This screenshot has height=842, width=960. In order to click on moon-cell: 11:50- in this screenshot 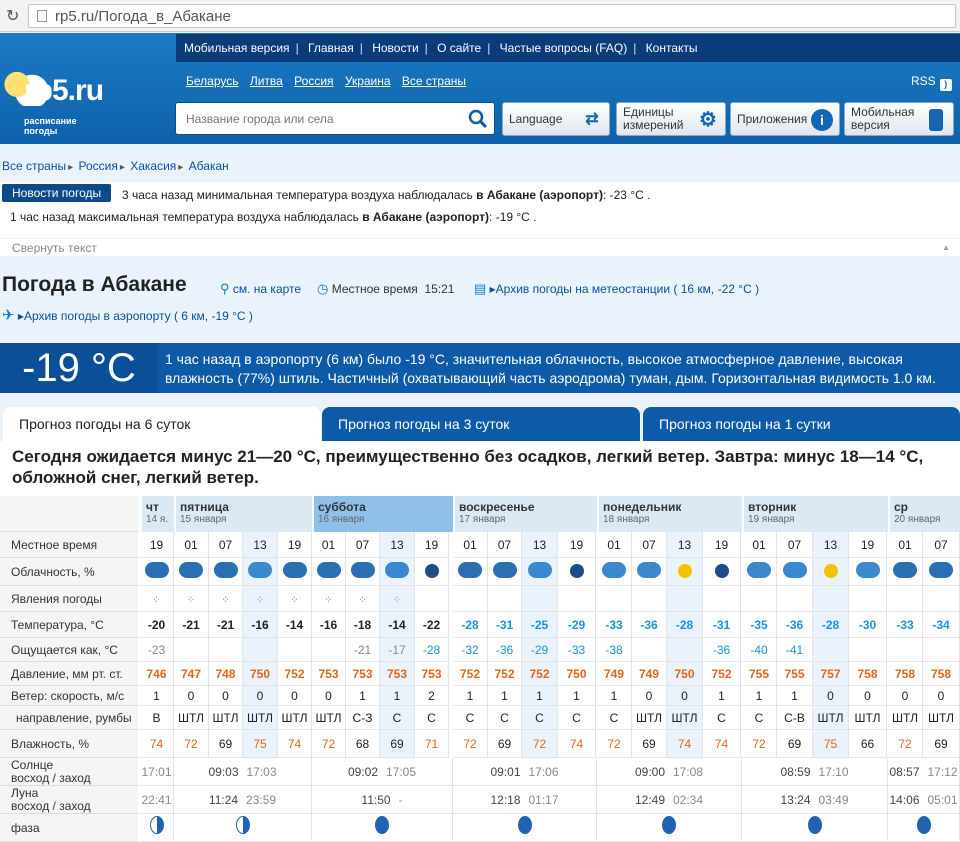, I will do `click(382, 800)`.